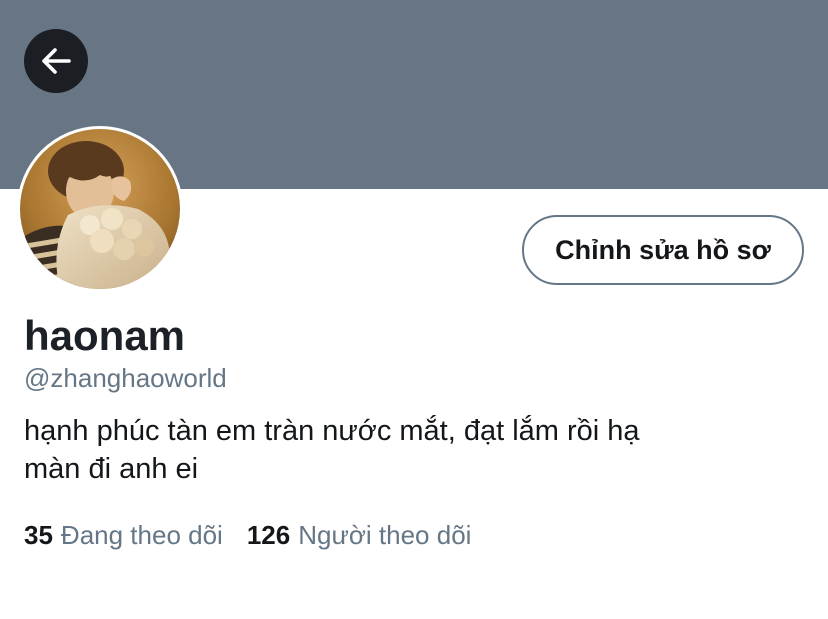 Image resolution: width=828 pixels, height=619 pixels. What do you see at coordinates (141, 535) in the screenshot?
I see `following-label: Đang theo dõi` at bounding box center [141, 535].